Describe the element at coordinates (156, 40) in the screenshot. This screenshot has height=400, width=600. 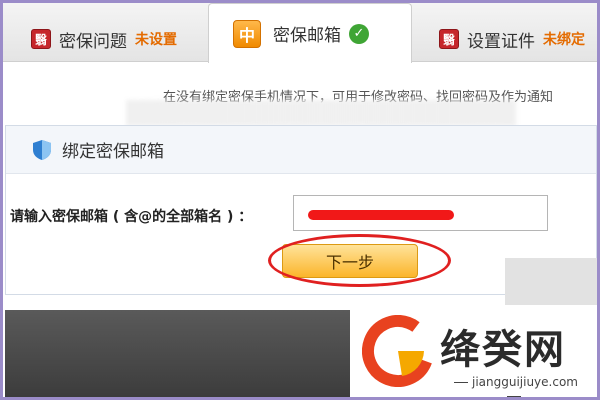
I see `status-badge: 未设置` at that location.